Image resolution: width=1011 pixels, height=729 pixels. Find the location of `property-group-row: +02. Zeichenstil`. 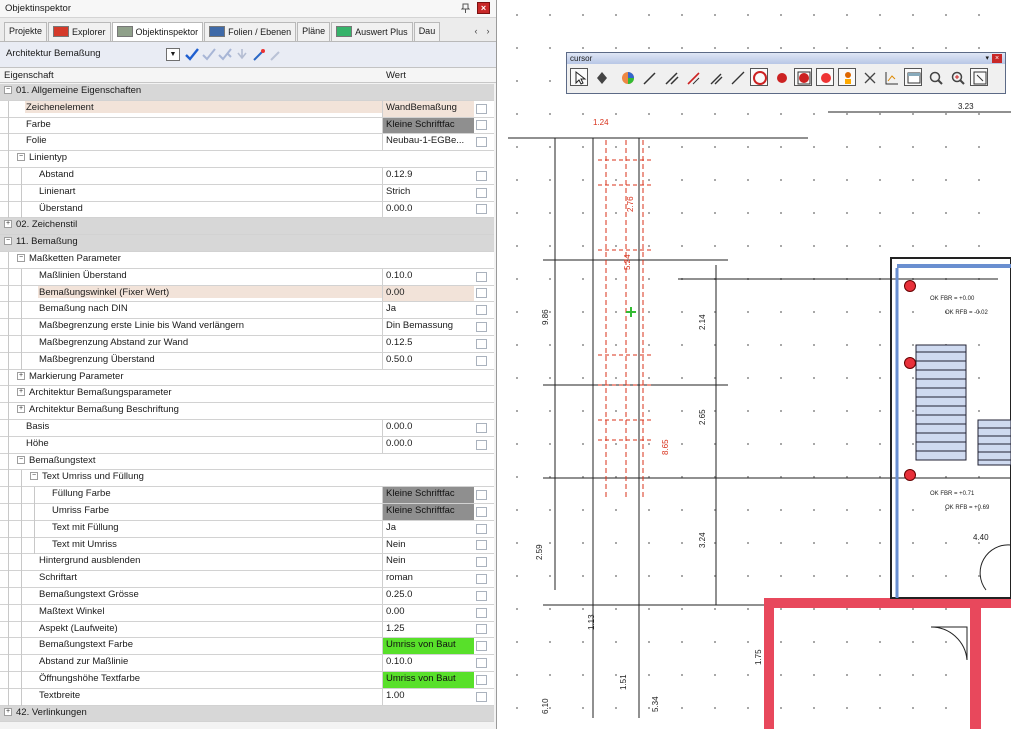

property-group-row: +02. Zeichenstil is located at coordinates (247, 227).